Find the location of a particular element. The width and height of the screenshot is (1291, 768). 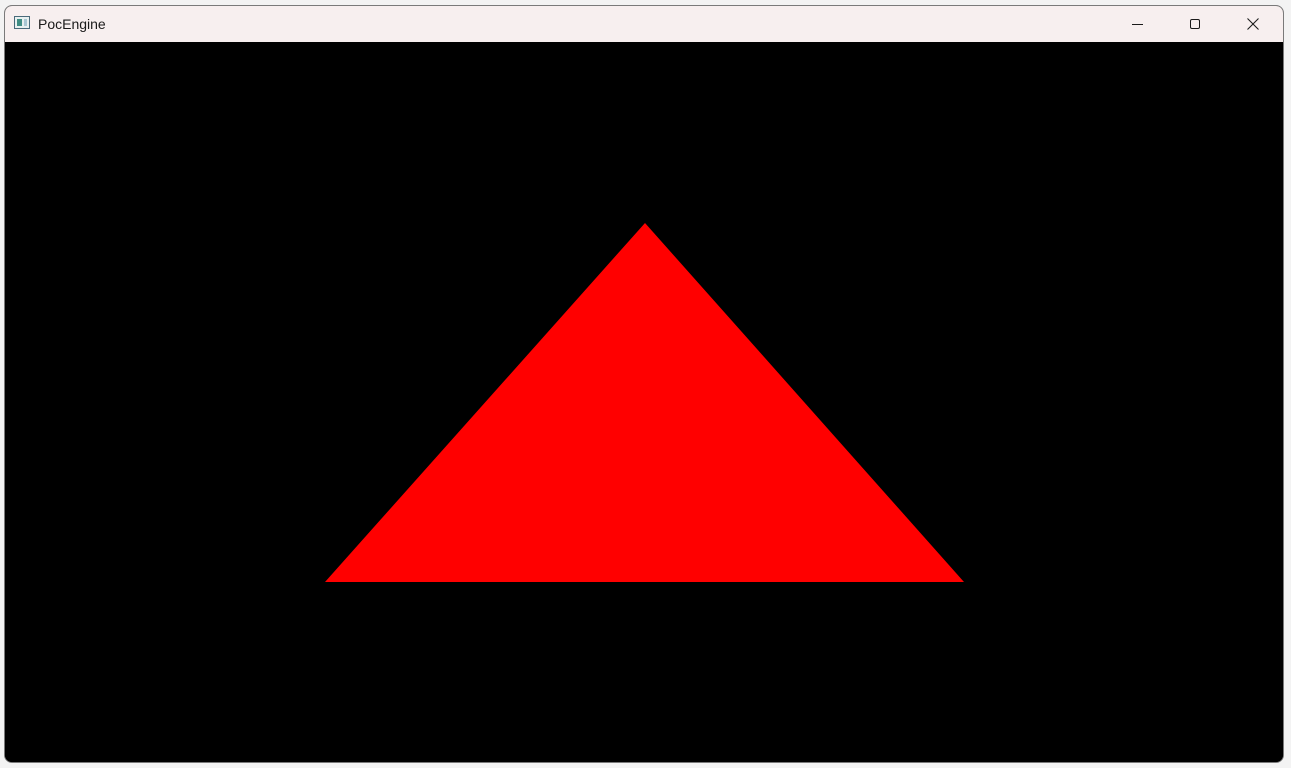

minimize-icon is located at coordinates (1137, 24).